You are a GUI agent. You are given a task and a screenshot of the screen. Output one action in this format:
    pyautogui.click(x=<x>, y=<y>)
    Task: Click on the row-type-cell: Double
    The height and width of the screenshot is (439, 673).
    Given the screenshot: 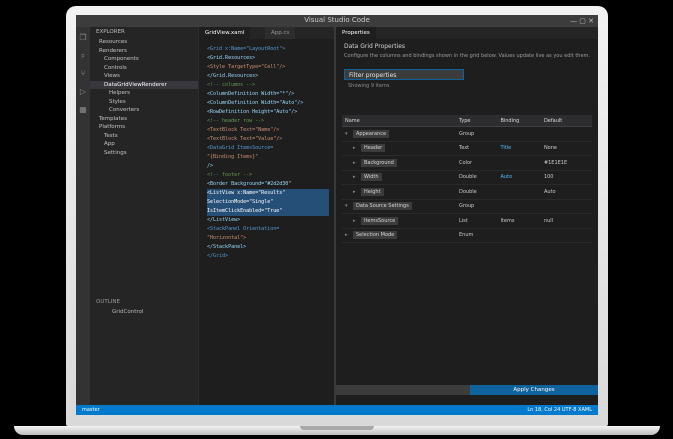 What is the action you would take?
    pyautogui.click(x=477, y=192)
    